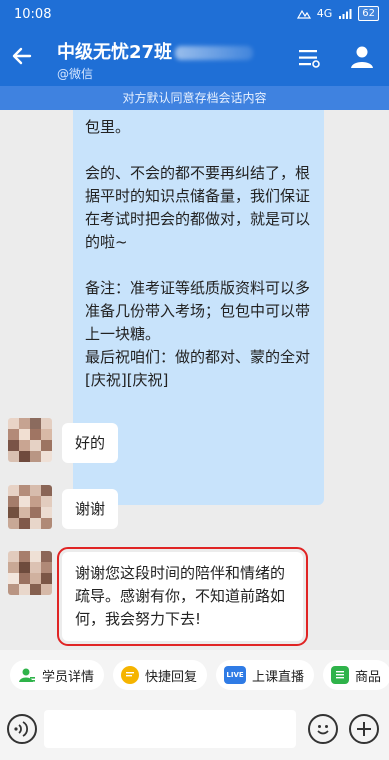 The width and height of the screenshot is (389, 760). I want to click on chip-label: 上课直播, so click(278, 677).